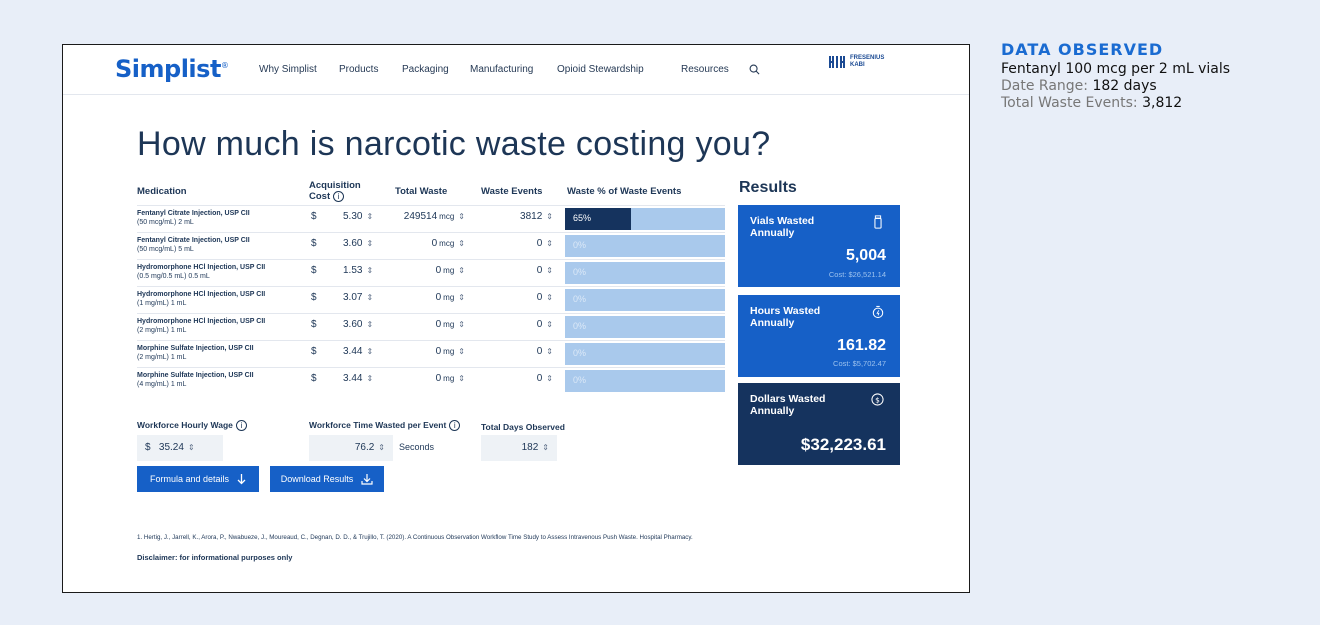 The width and height of the screenshot is (1320, 625). What do you see at coordinates (171, 447) in the screenshot?
I see `wage-value: 35.24` at bounding box center [171, 447].